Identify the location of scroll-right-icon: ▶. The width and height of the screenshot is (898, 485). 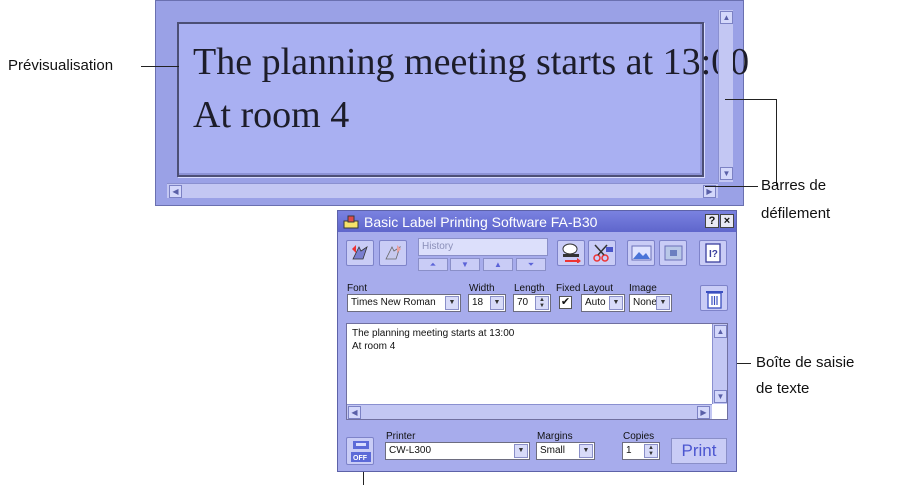
(703, 412).